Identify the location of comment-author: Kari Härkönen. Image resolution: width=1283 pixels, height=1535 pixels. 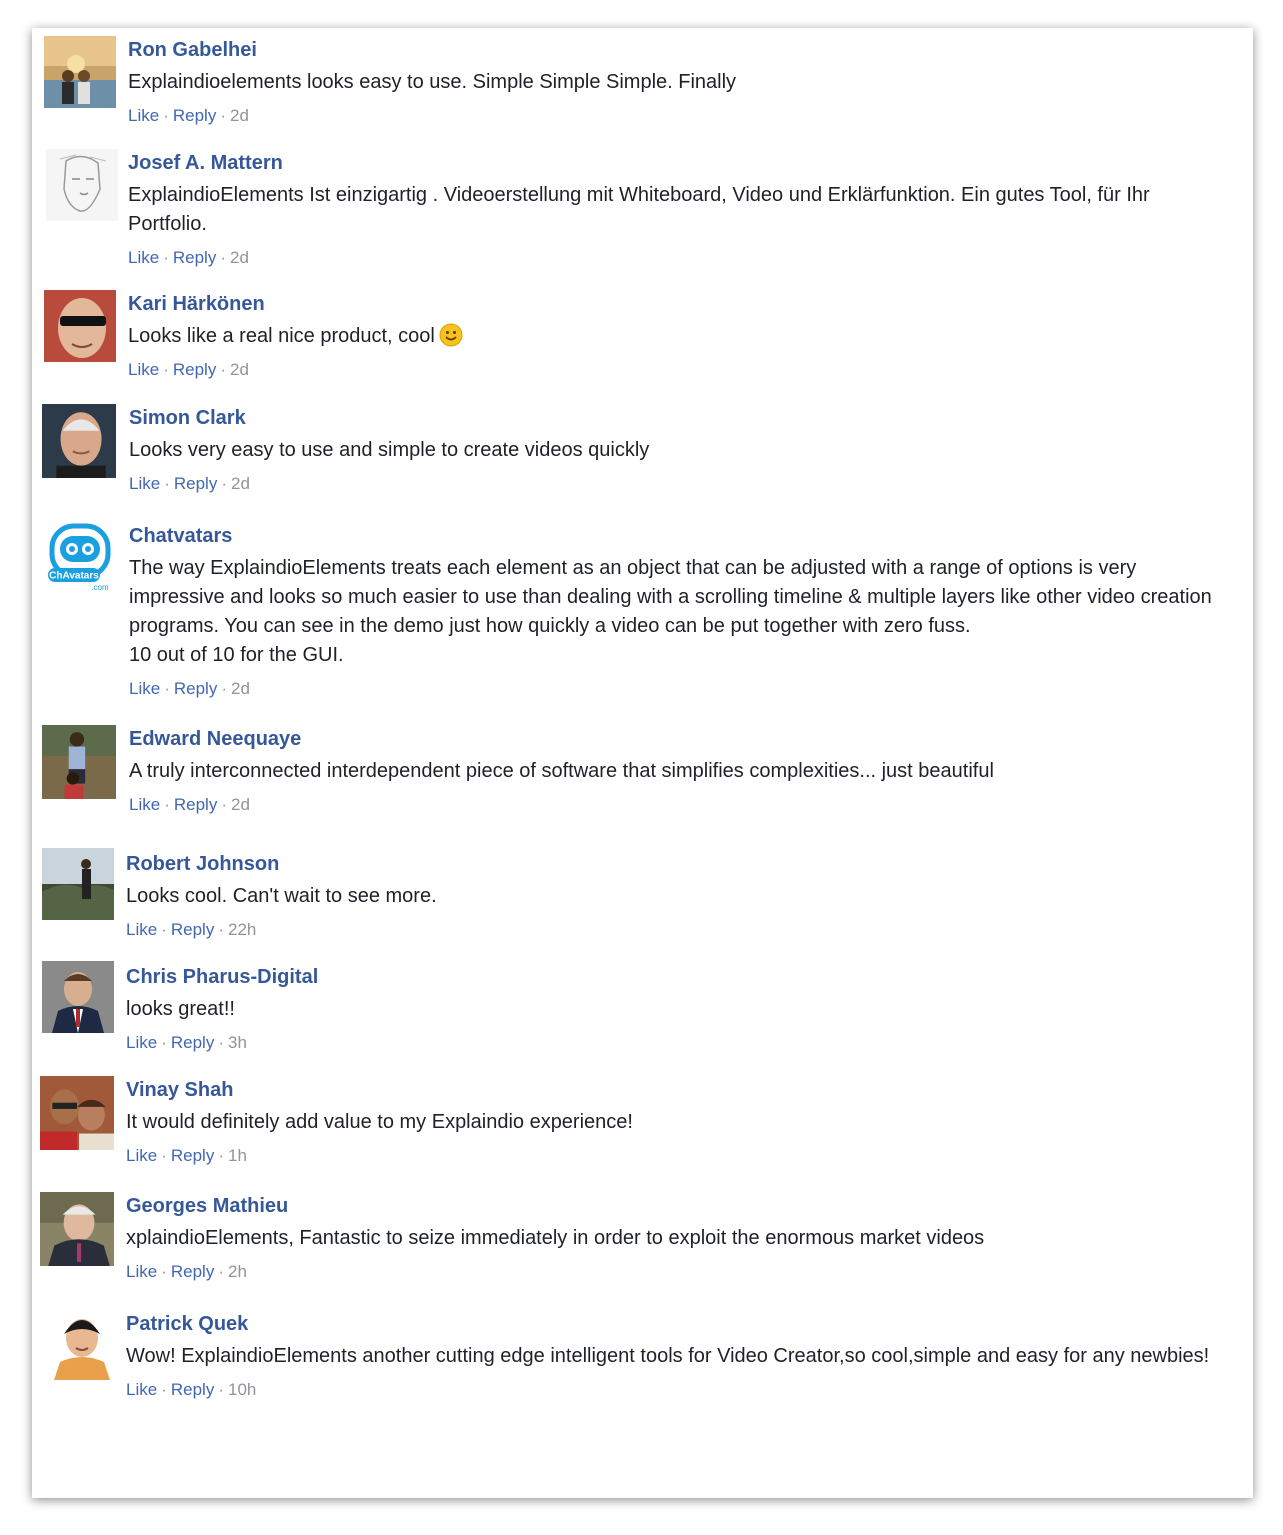
(680, 304).